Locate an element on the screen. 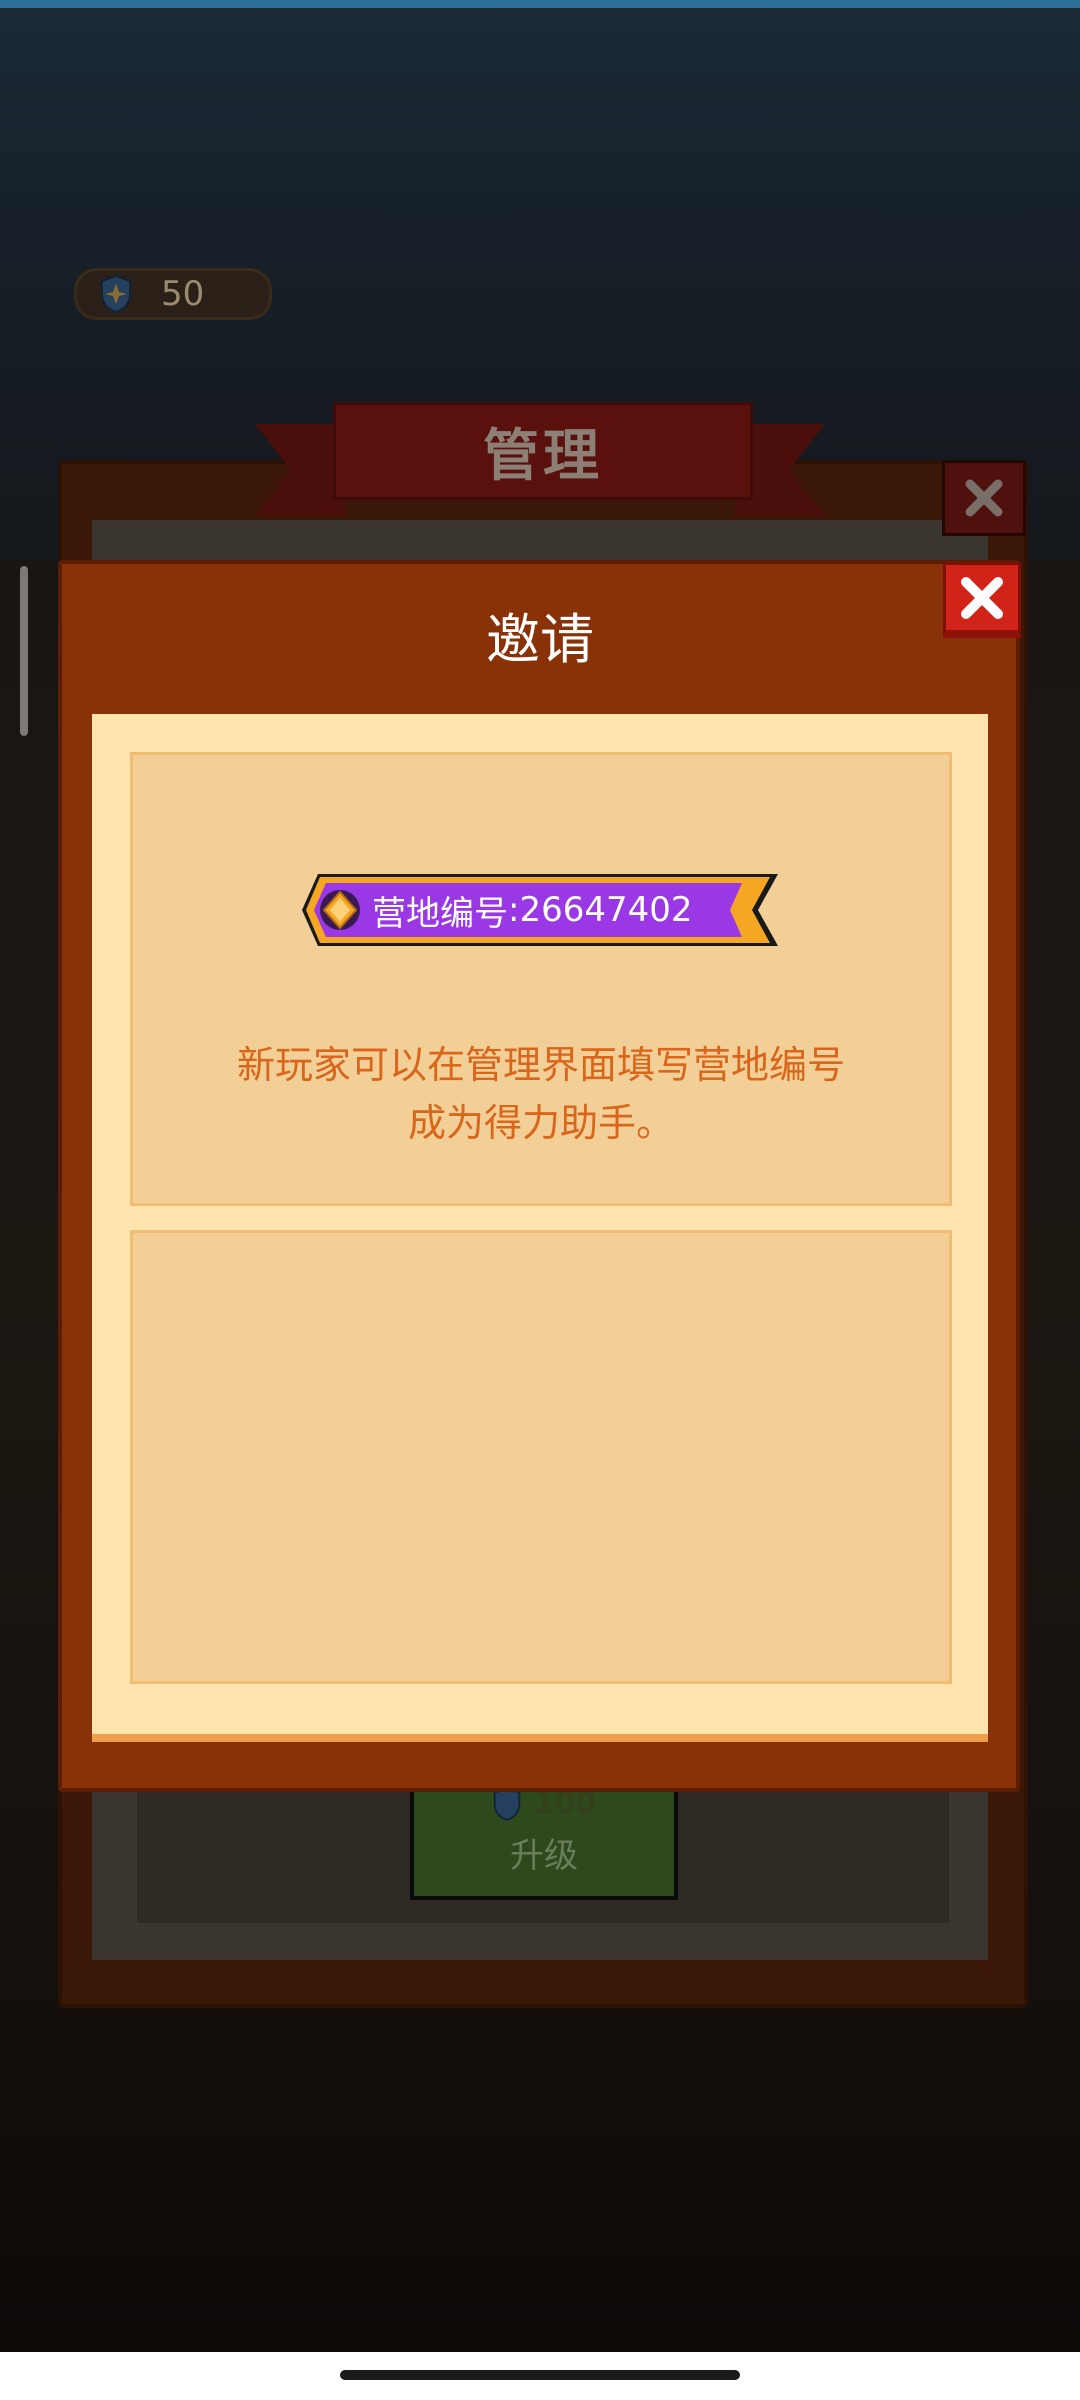 This screenshot has height=2400, width=1080. invite-description-line-1: 新玩家可以在管理界面填写营地编号 is located at coordinates (540, 1065).